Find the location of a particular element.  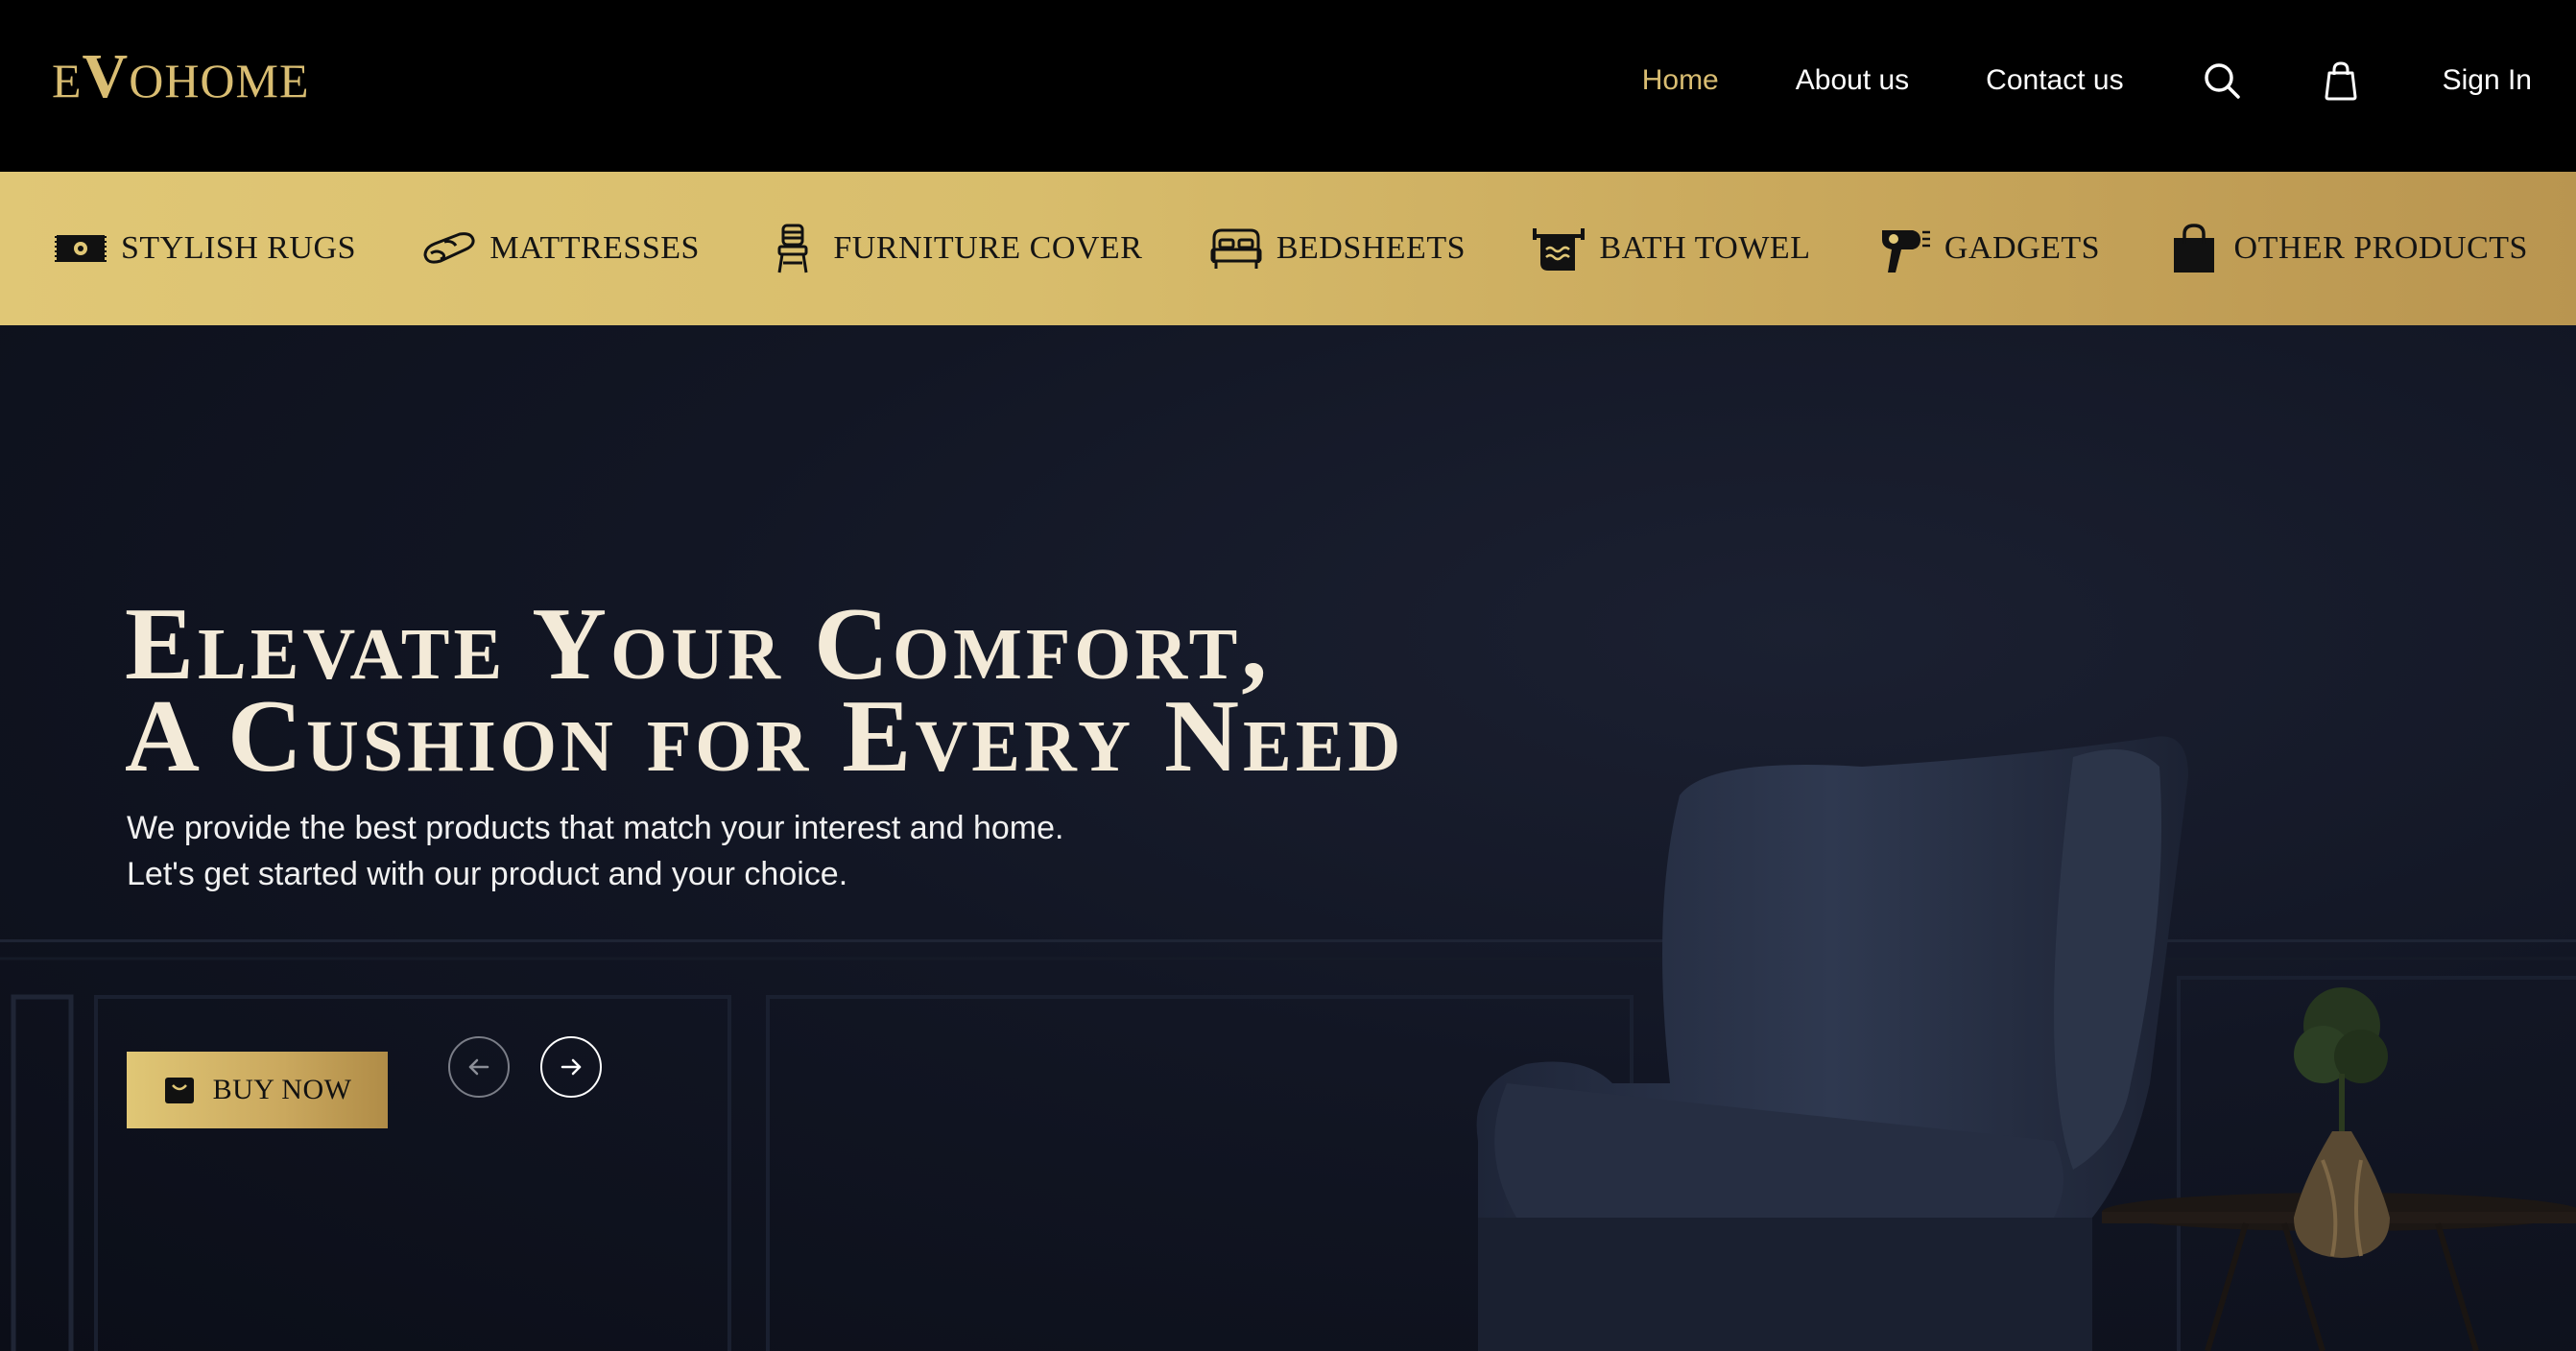

chair-icon is located at coordinates (793, 248).